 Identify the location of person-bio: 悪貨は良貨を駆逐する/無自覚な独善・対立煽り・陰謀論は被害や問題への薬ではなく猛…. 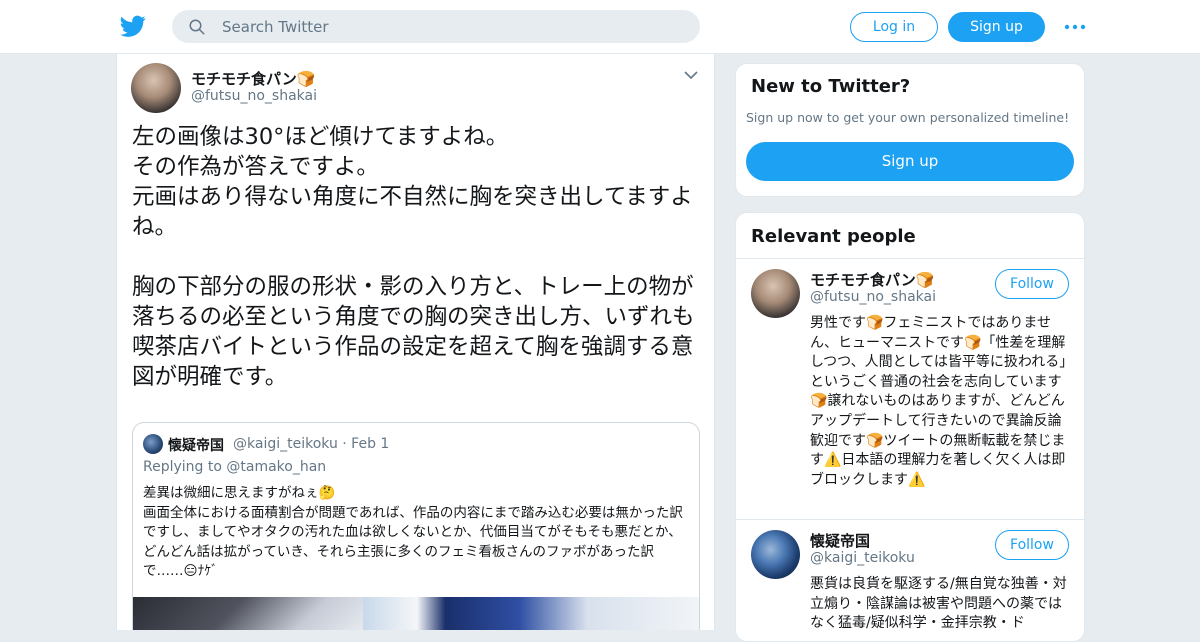
(938, 604).